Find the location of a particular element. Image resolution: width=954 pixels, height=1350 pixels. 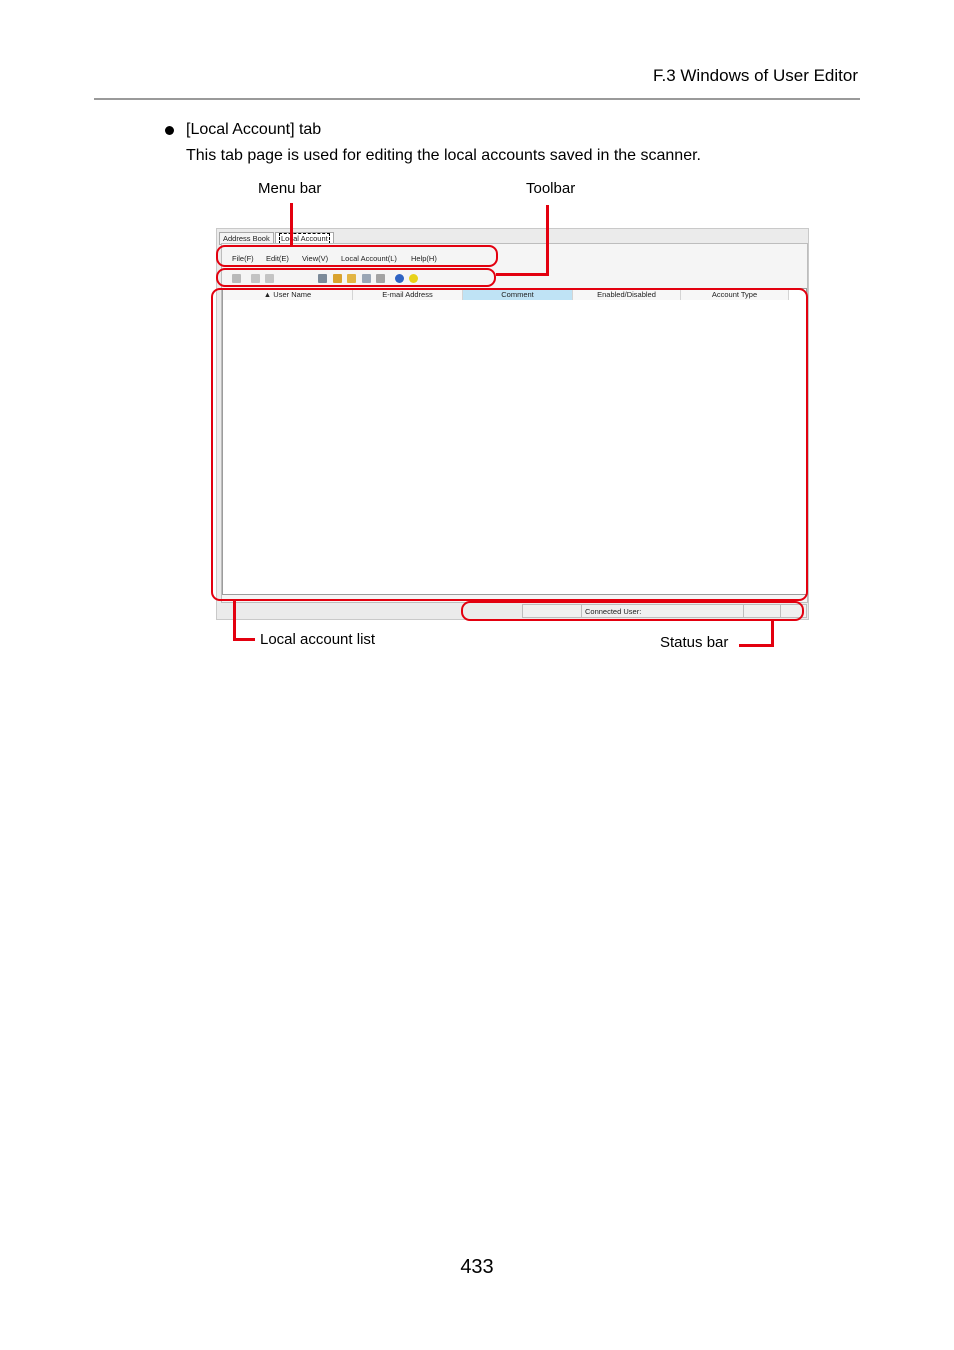

list-highlight is located at coordinates (509, 444).